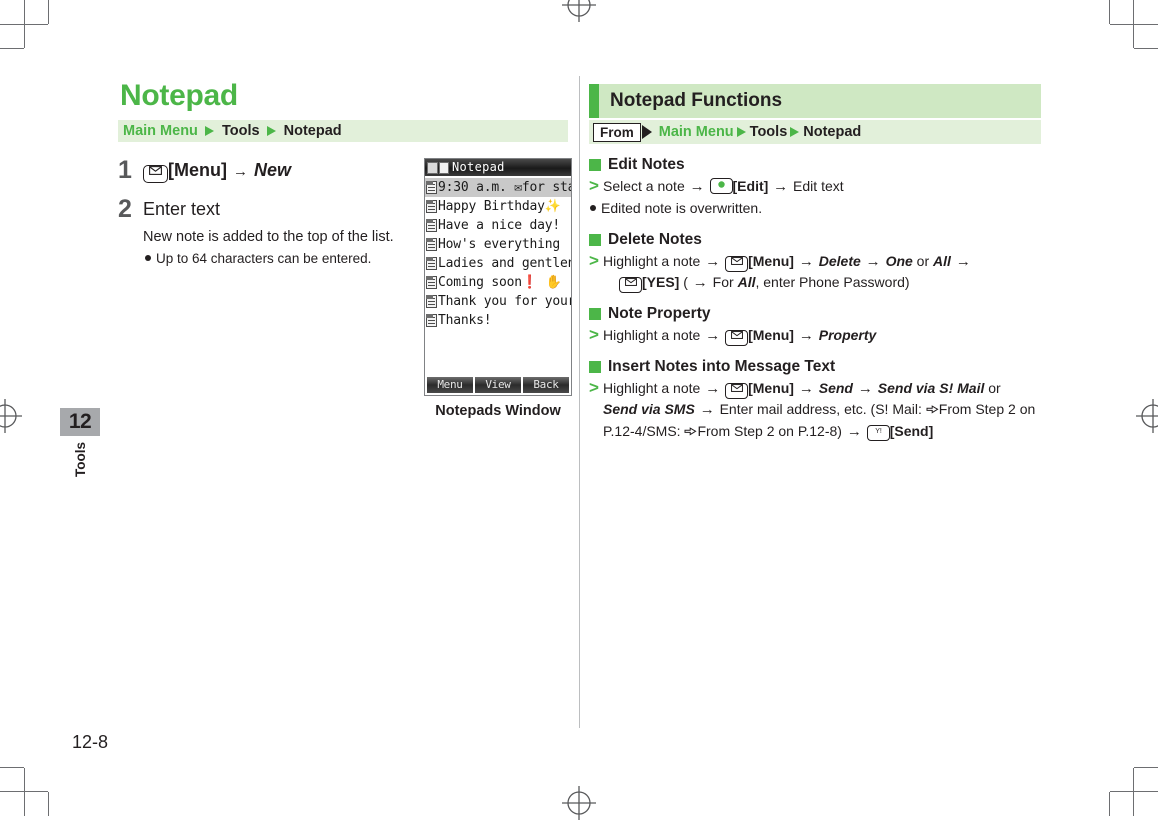  I want to click on from-label: From, so click(617, 132).